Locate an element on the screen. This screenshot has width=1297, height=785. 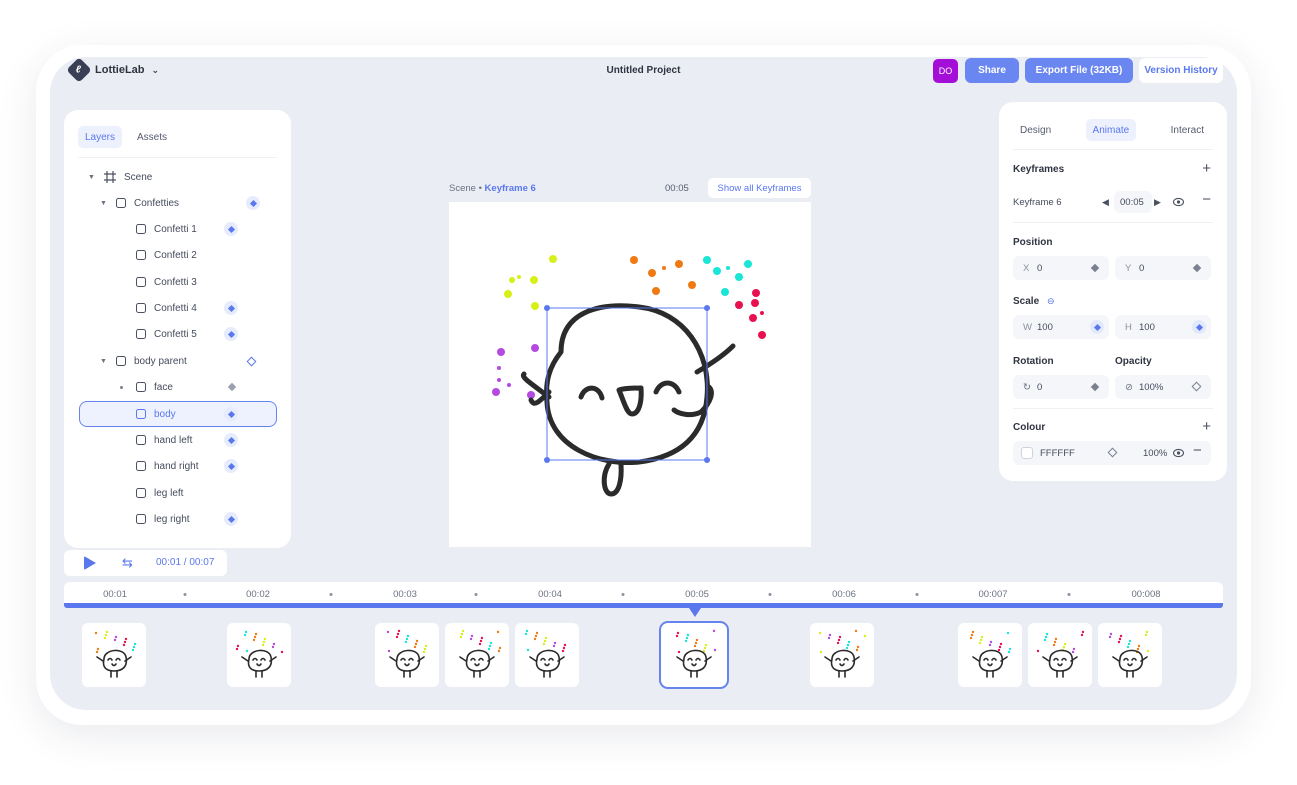
layer-confetti-4: Confetti 4 is located at coordinates (177, 308).